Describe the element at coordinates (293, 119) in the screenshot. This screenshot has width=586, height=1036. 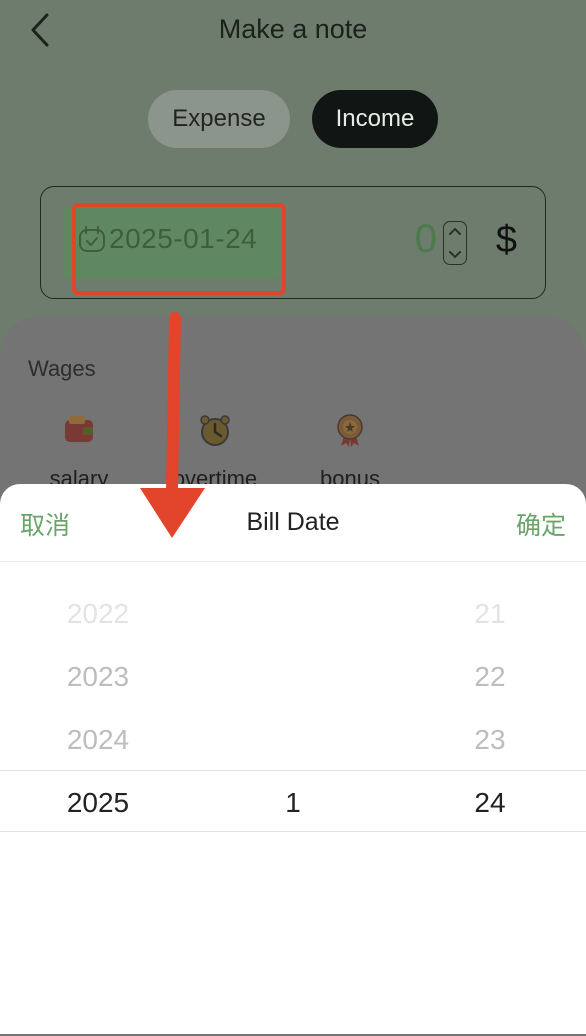
I see `type-toggle: Expense Income` at that location.